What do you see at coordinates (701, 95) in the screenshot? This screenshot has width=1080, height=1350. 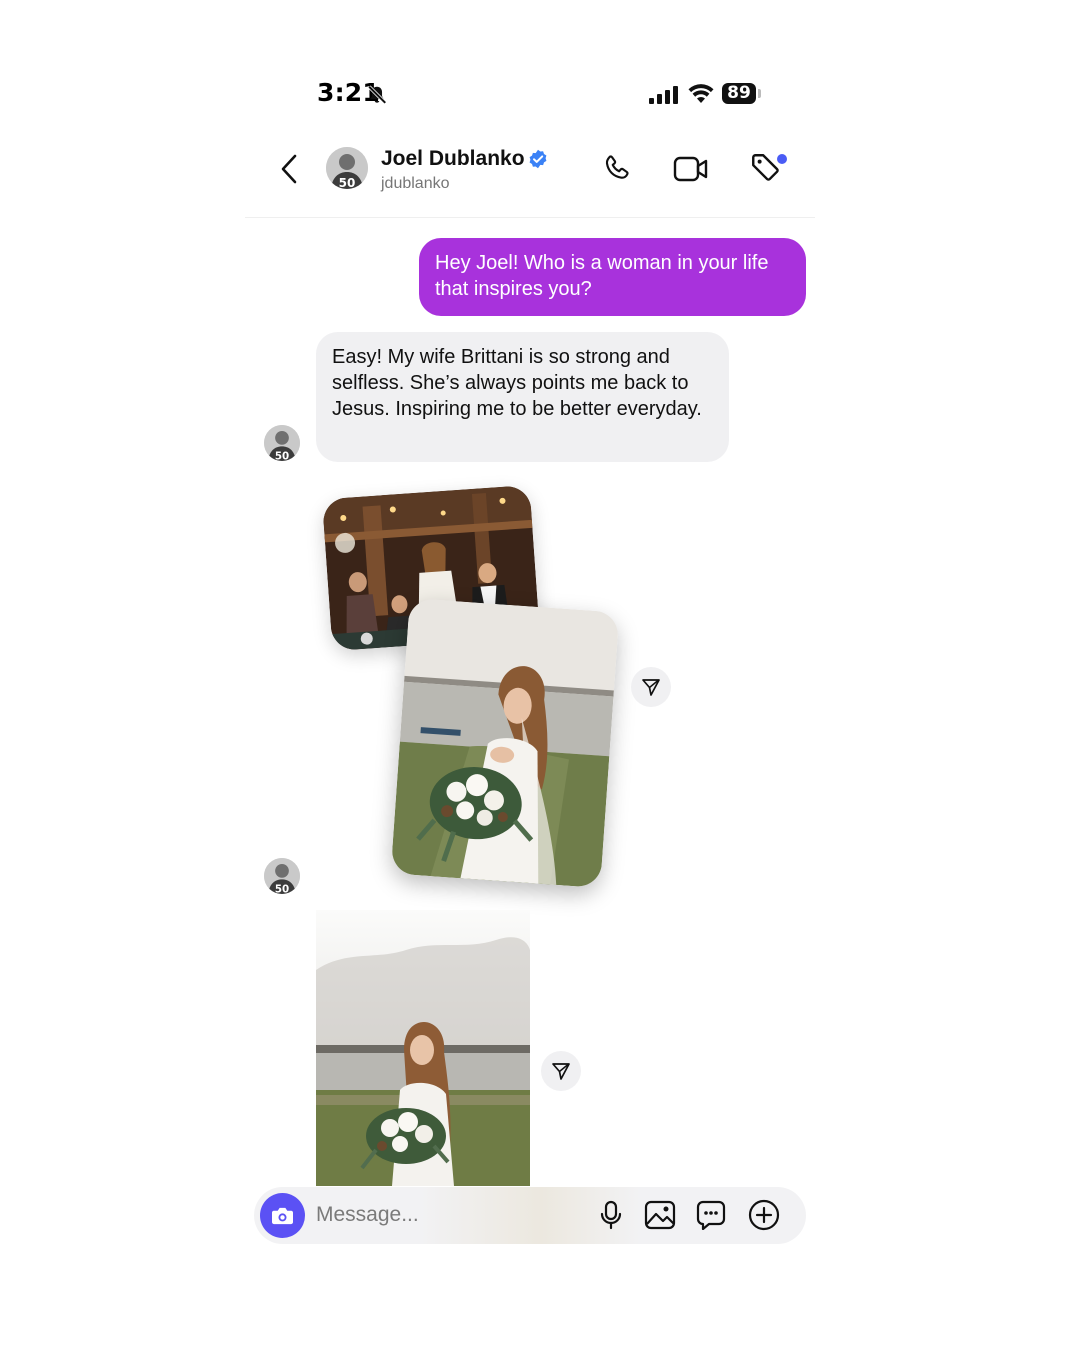 I see `wifi-icon` at bounding box center [701, 95].